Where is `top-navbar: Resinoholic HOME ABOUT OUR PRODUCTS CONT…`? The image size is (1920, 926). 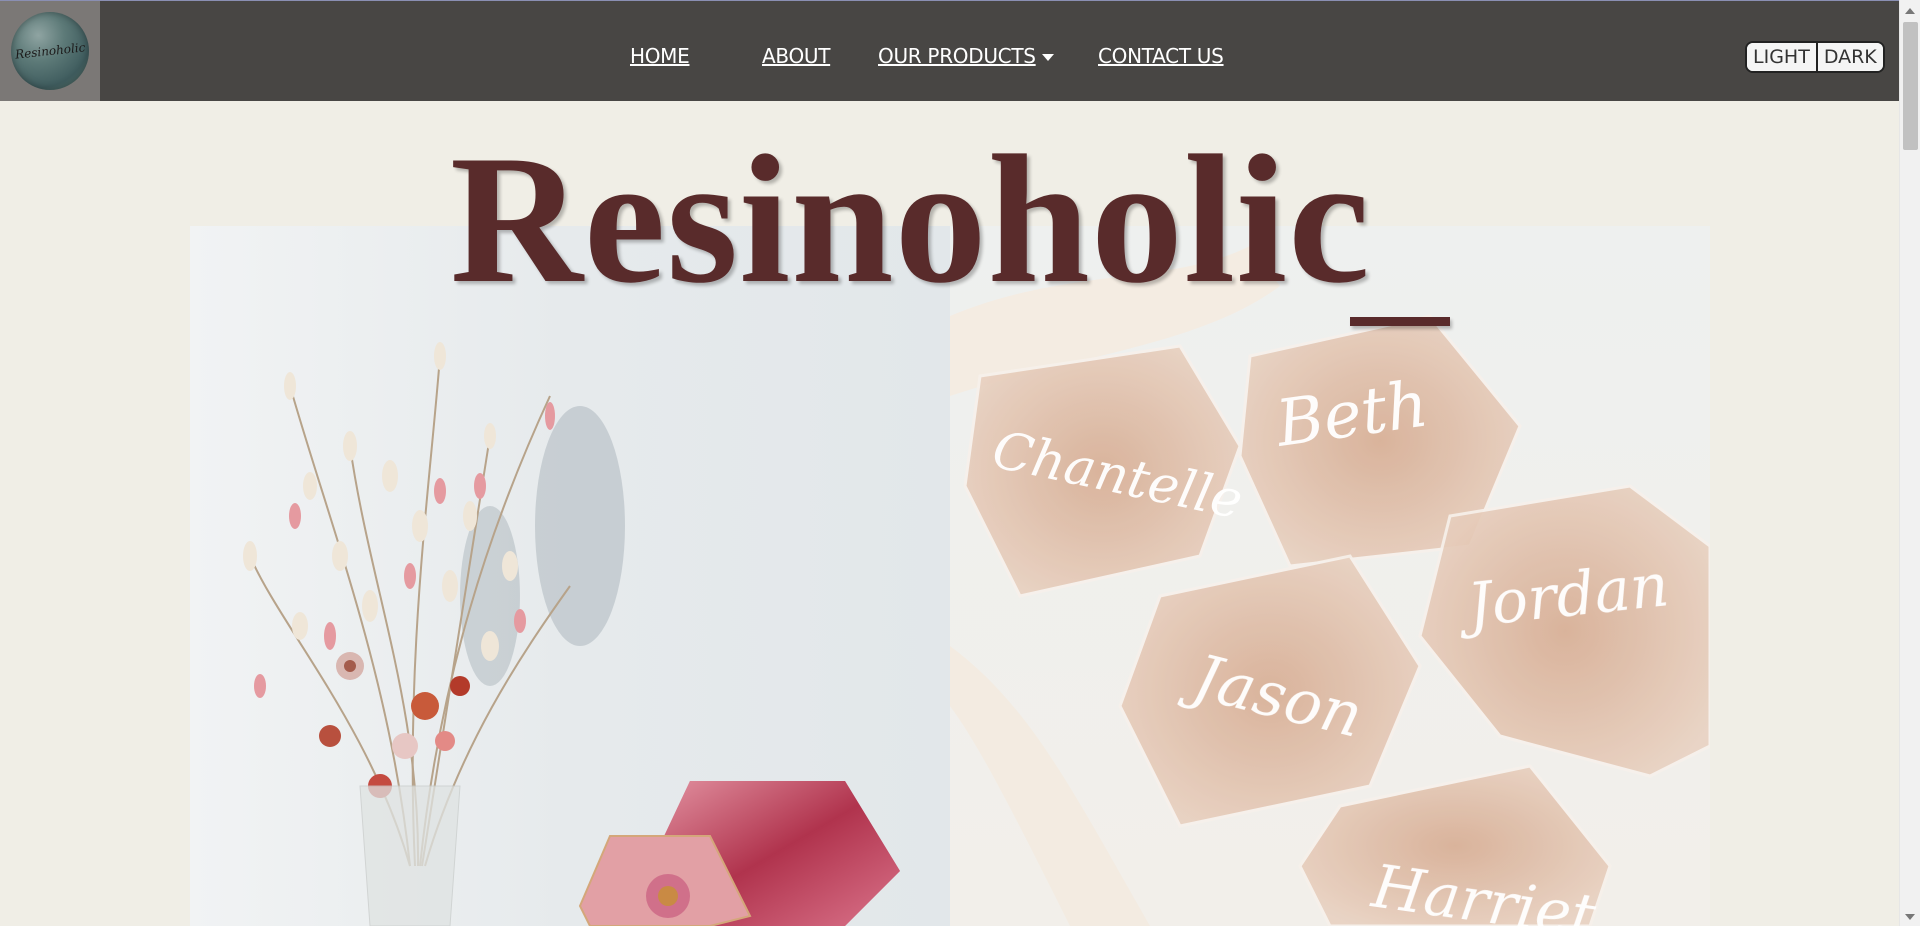 top-navbar: Resinoholic HOME ABOUT OUR PRODUCTS CONT… is located at coordinates (949, 50).